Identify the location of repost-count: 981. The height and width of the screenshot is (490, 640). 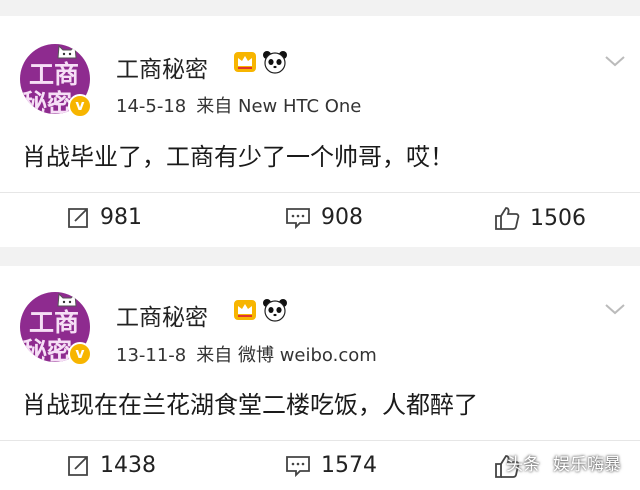
(121, 217).